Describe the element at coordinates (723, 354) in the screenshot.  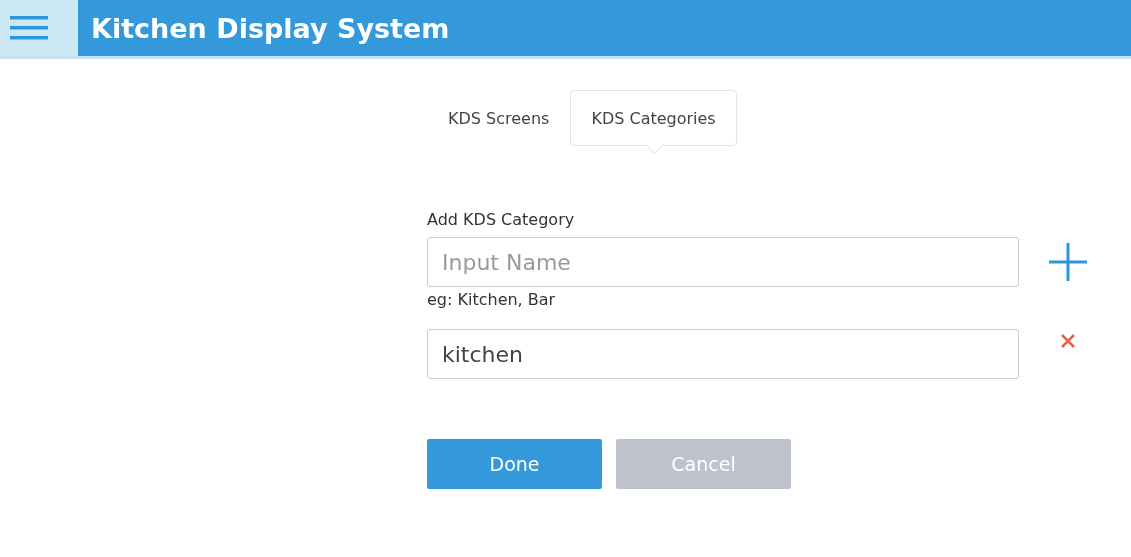
I see `input-field: kitchen` at that location.